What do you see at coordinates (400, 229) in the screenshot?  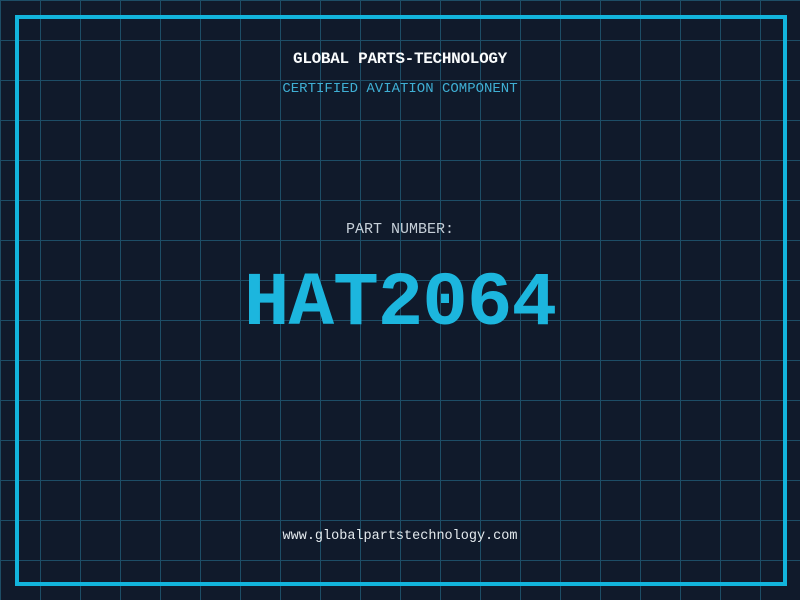 I see `part-number-label: PART NUMBER:` at bounding box center [400, 229].